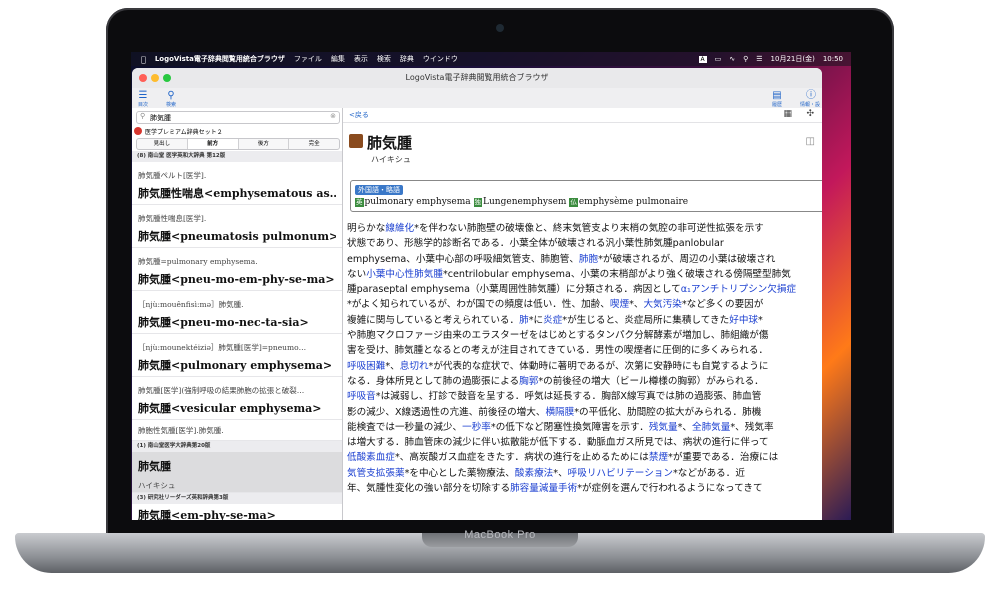 The image size is (1000, 600). I want to click on cross-reference-link: 禁煙, so click(658, 457).